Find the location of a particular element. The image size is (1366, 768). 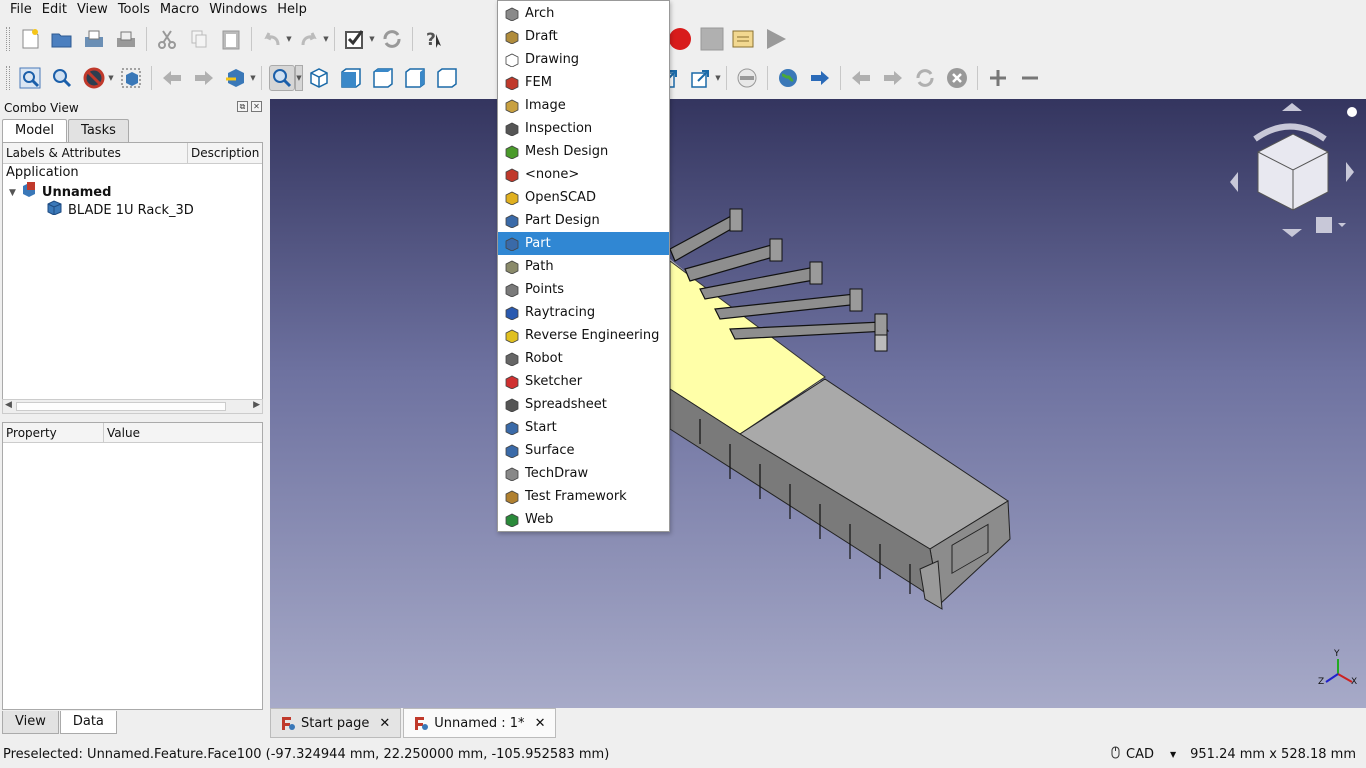

workbench-item-start: Start is located at coordinates (583, 427).